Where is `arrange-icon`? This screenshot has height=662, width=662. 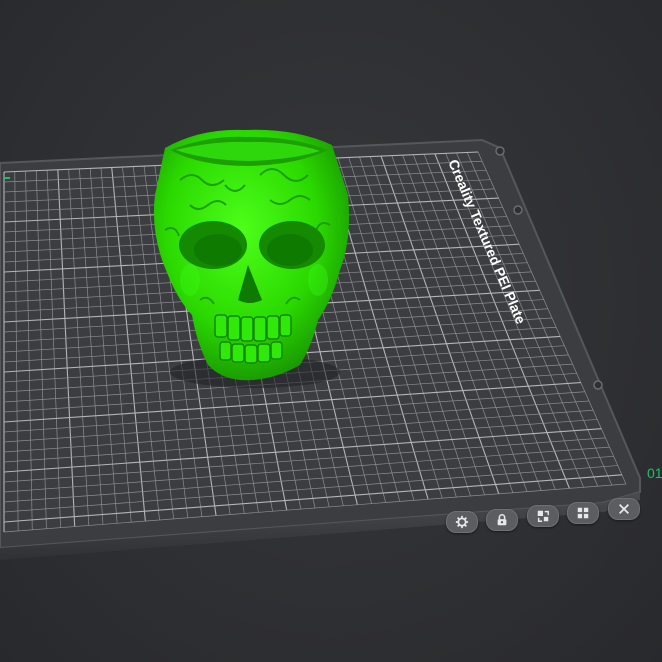 arrange-icon is located at coordinates (543, 516).